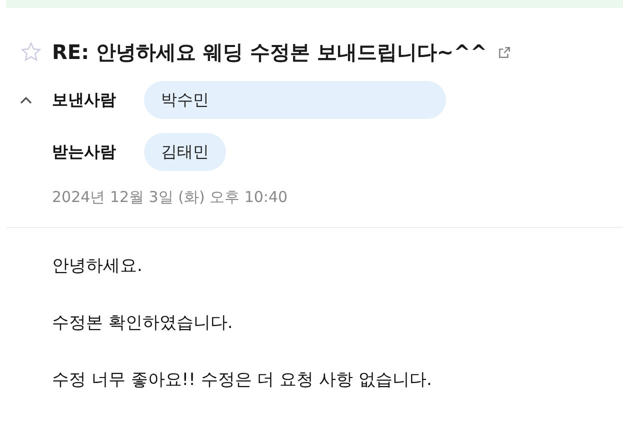 The image size is (623, 444). What do you see at coordinates (84, 152) in the screenshot?
I see `field-label: 받는사람` at bounding box center [84, 152].